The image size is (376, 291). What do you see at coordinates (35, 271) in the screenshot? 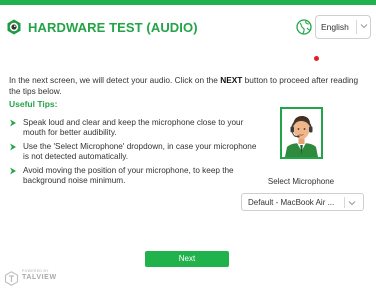
I see `powered-by-label: POWERED BY` at bounding box center [35, 271].